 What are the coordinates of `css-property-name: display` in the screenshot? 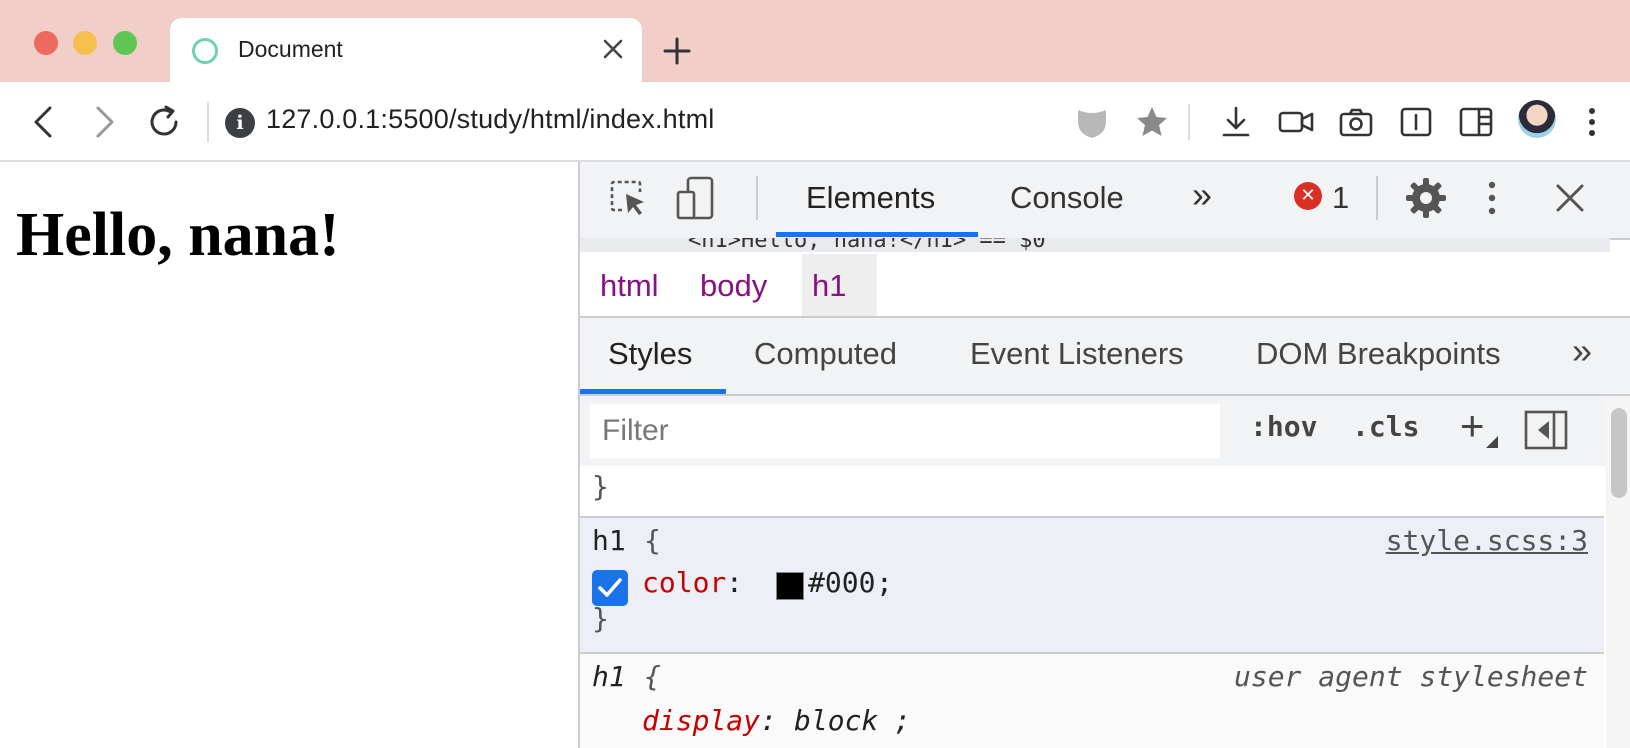 It's located at (701, 720).